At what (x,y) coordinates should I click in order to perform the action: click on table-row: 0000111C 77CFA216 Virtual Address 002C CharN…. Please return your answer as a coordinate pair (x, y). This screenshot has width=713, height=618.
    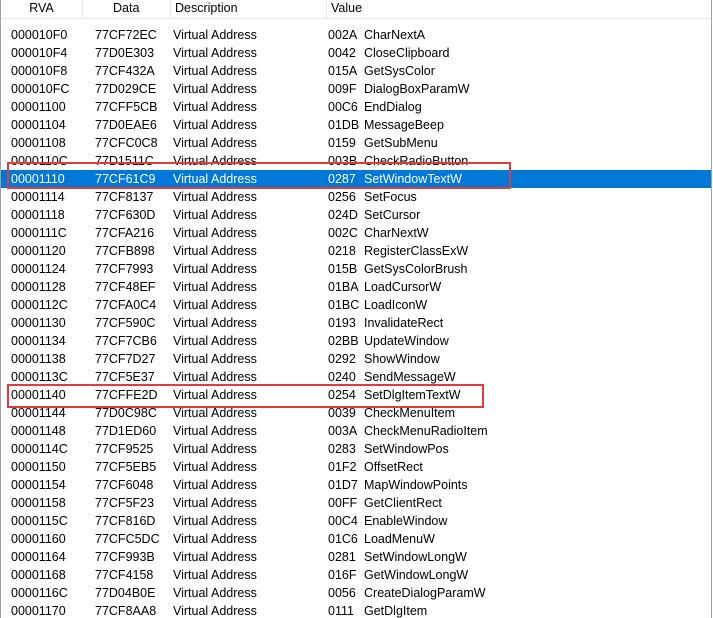
    Looking at the image, I should click on (356, 233).